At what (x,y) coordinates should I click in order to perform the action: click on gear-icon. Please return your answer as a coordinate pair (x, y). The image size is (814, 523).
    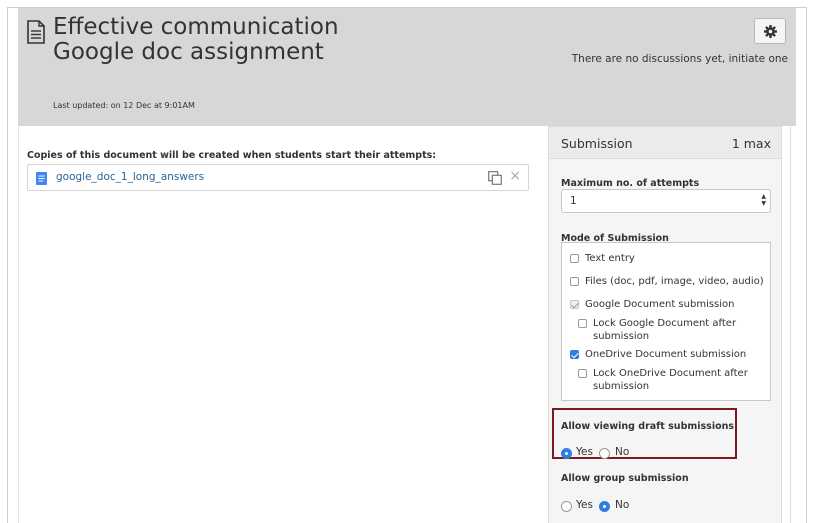
    Looking at the image, I should click on (770, 31).